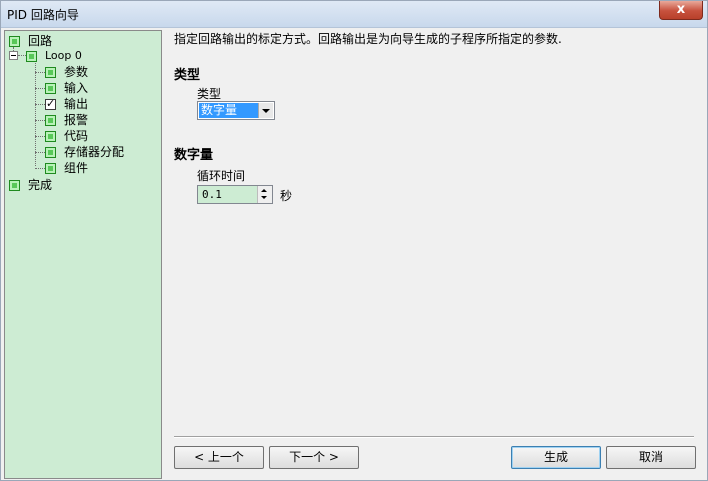 This screenshot has height=481, width=708. Describe the element at coordinates (76, 72) in the screenshot. I see `tree-item-label: 参数` at that location.